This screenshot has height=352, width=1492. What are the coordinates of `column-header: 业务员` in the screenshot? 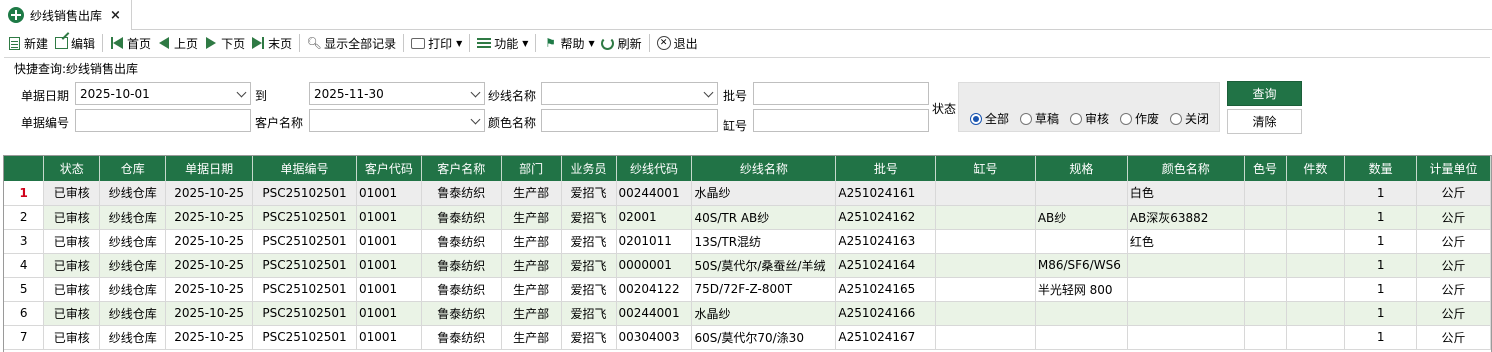 It's located at (589, 168).